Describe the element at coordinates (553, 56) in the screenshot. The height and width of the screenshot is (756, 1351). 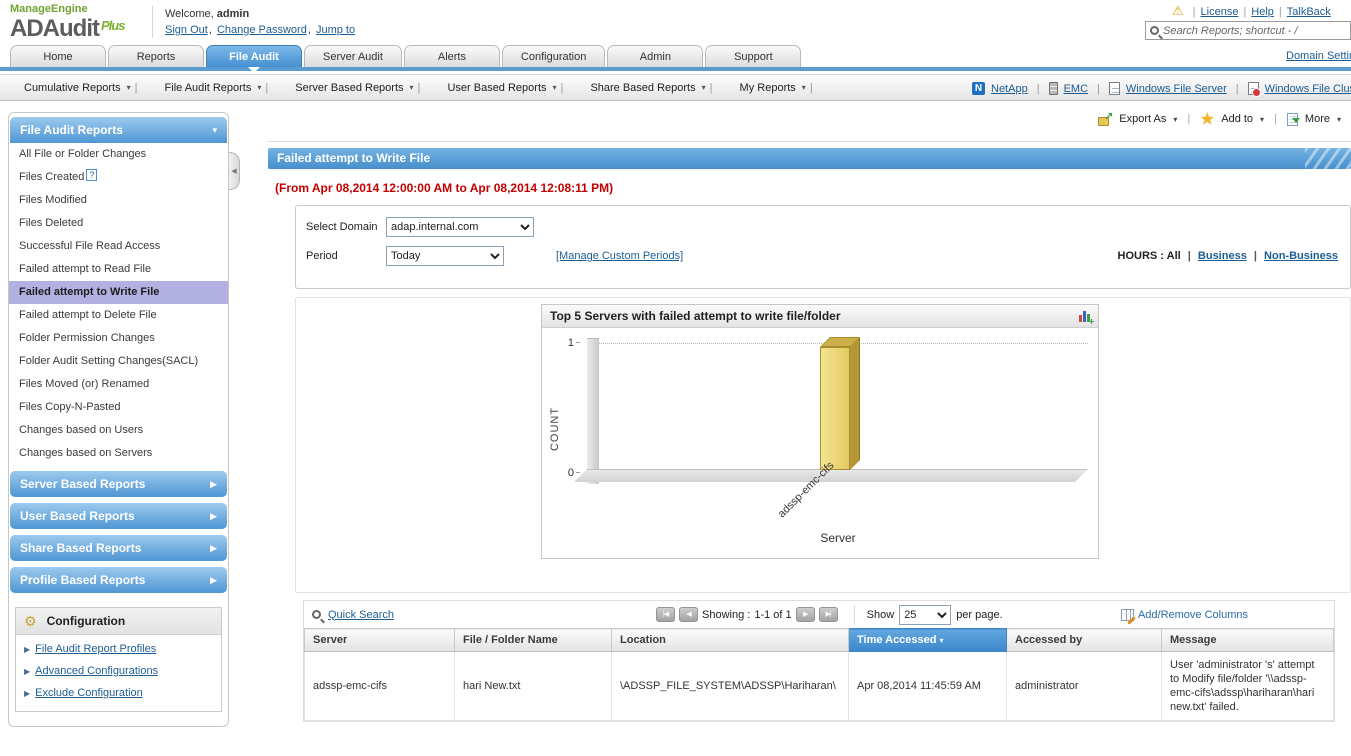
I see `main-tab: Configuration` at that location.